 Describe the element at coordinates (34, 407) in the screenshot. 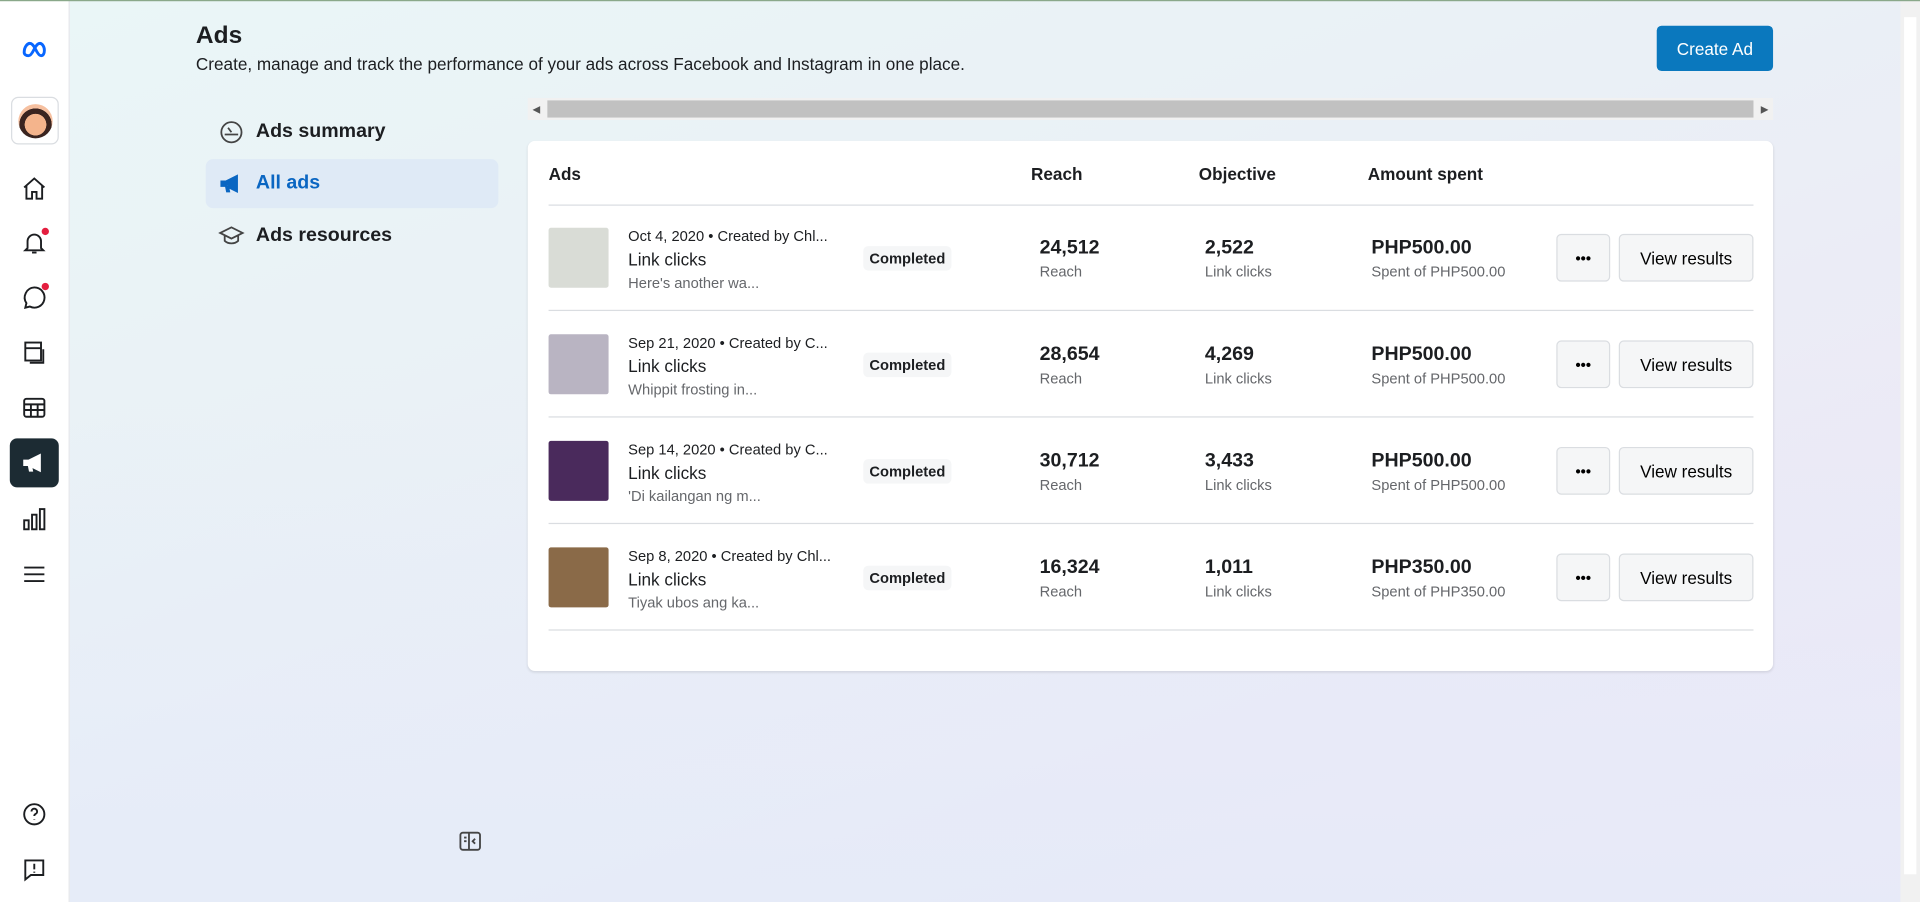

I see `planner-icon` at that location.